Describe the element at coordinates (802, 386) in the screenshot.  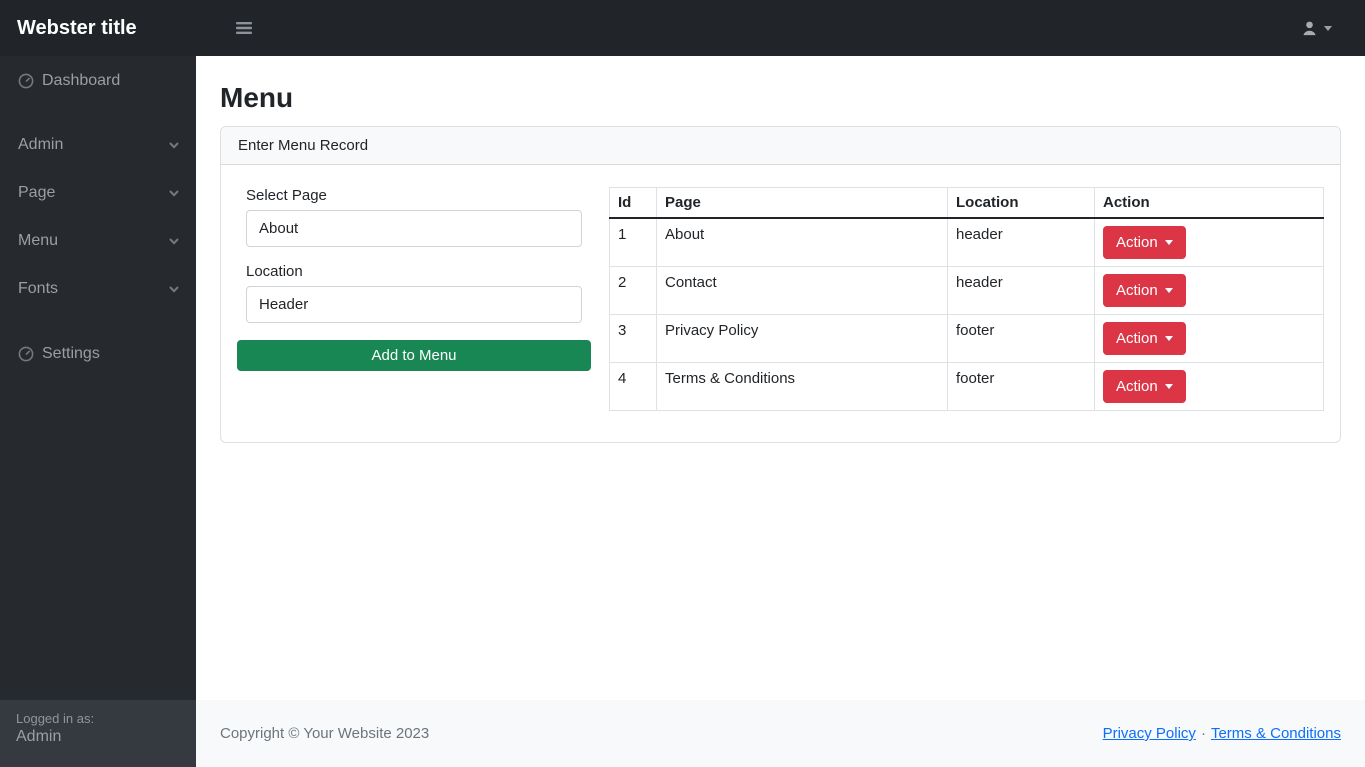
I see `cell-page: Terms & Conditions` at that location.